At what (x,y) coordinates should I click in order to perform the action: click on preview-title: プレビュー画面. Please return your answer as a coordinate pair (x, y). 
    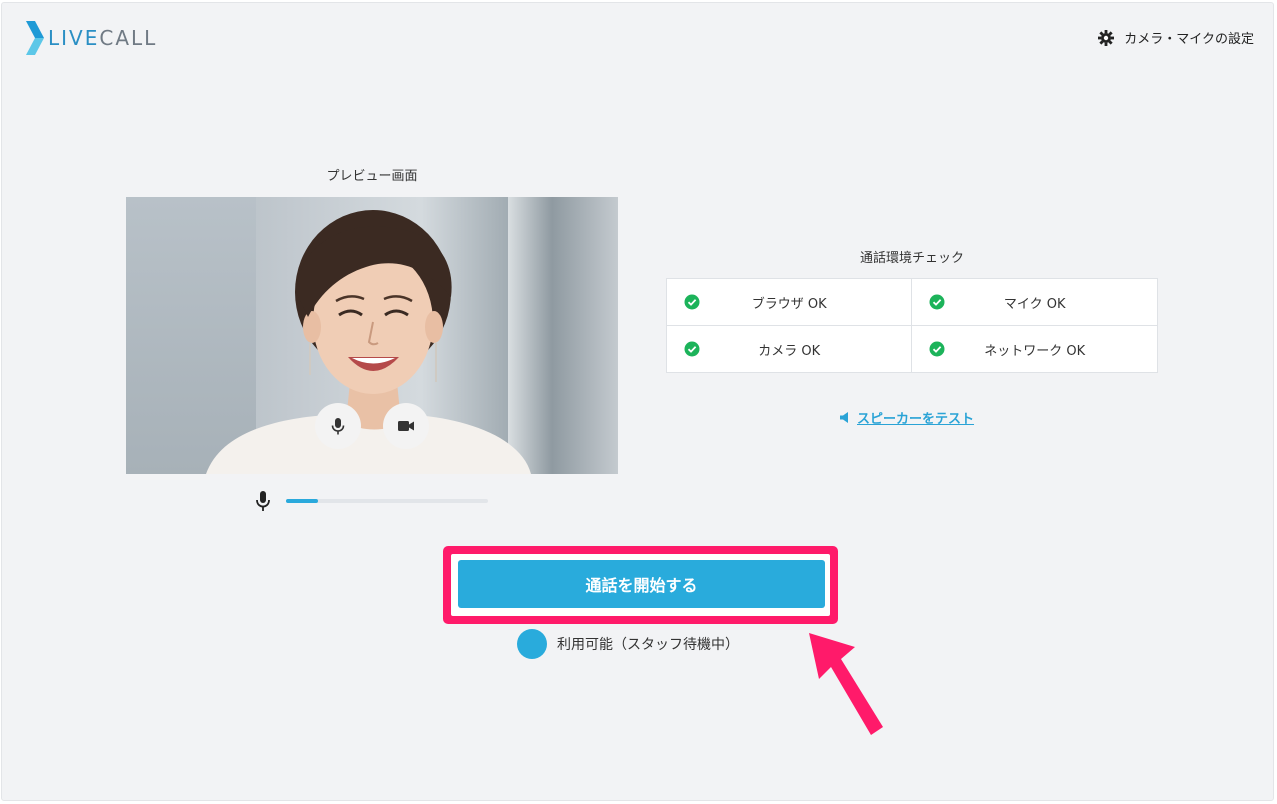
    Looking at the image, I should click on (372, 176).